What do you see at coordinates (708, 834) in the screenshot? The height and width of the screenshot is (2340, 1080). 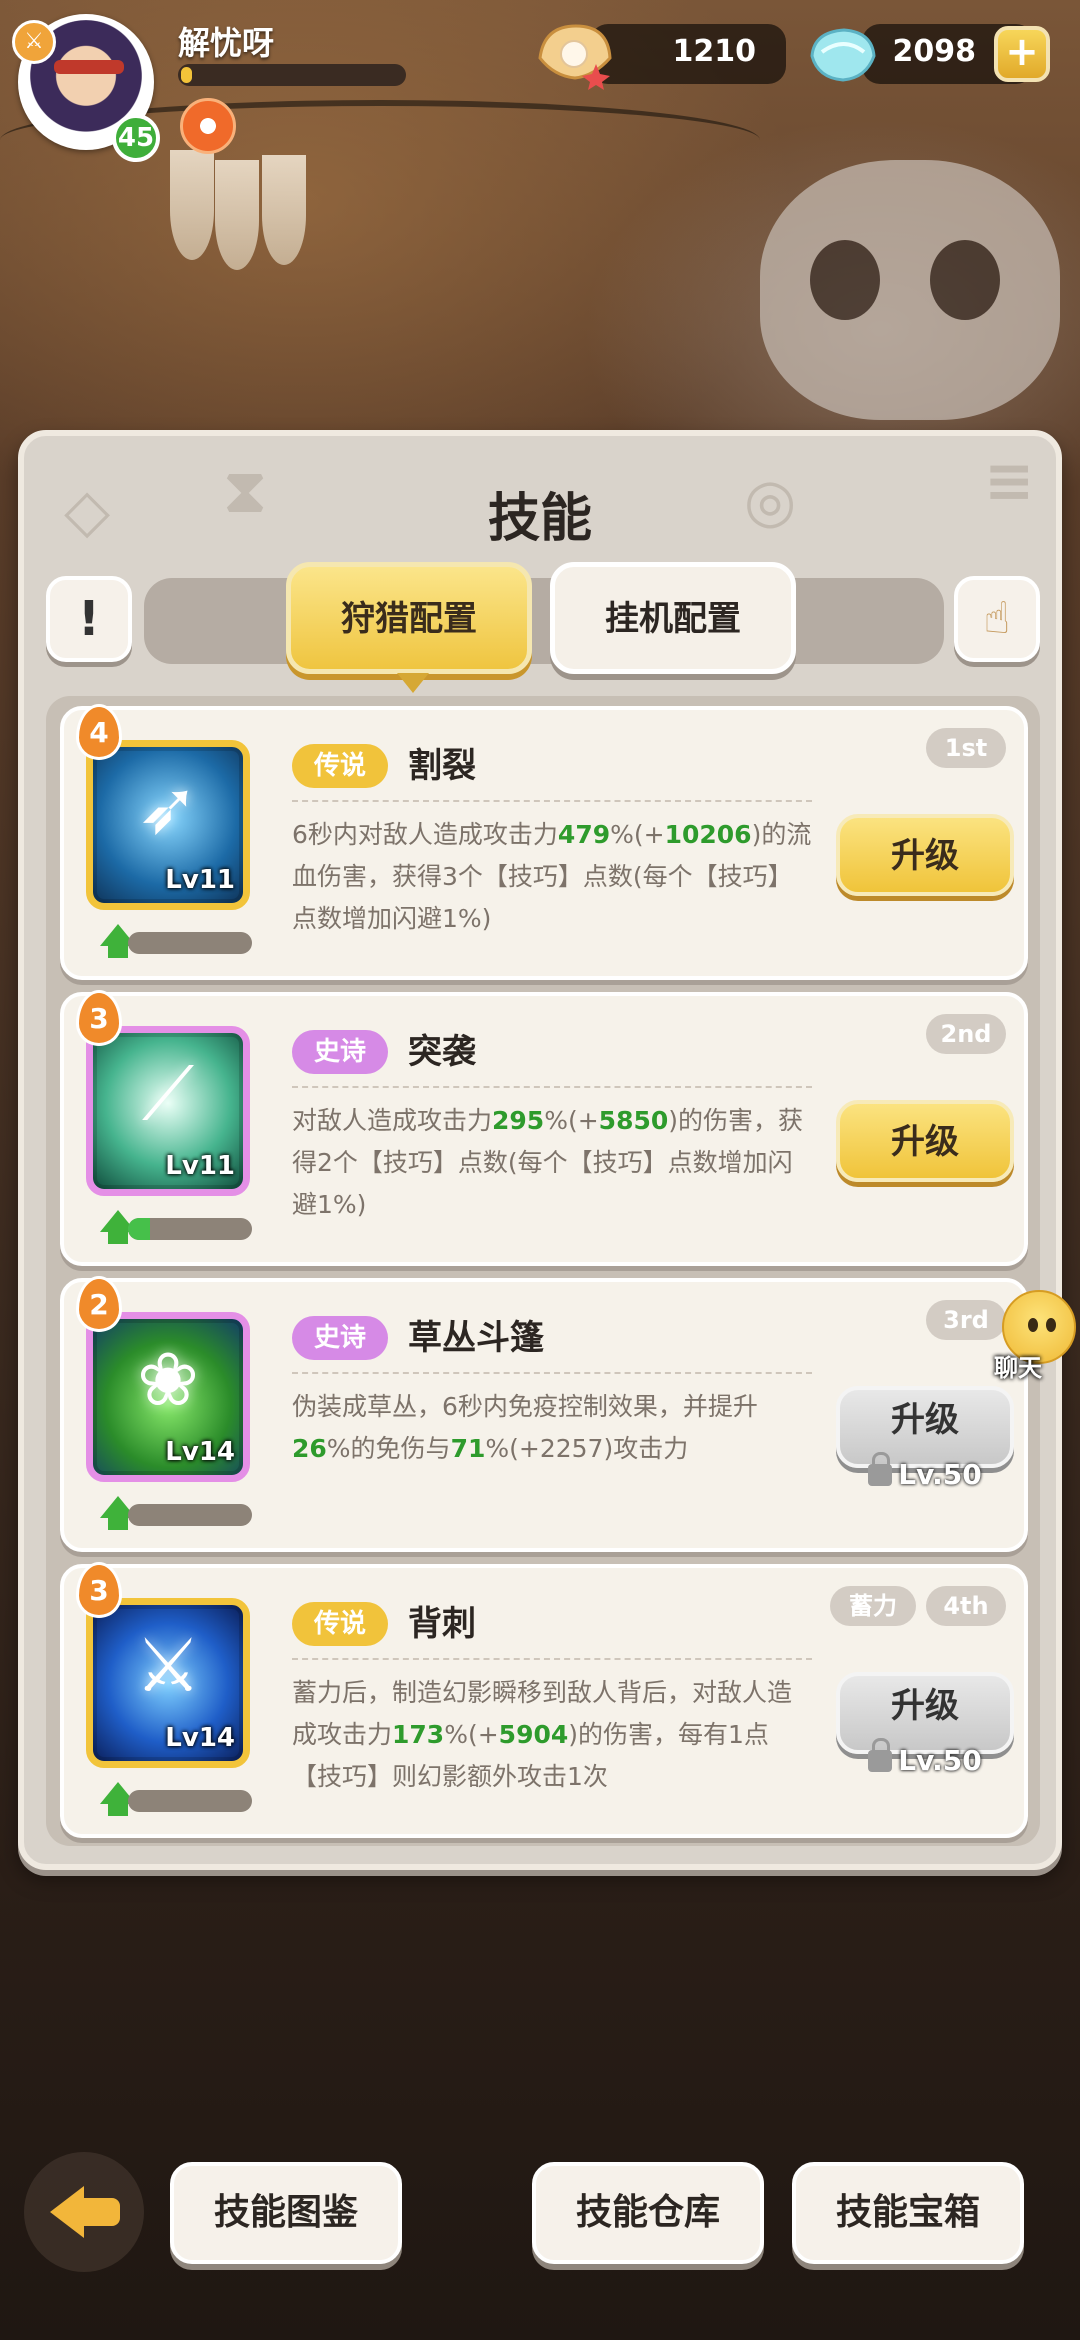 I see `desc-highlight: 10206` at bounding box center [708, 834].